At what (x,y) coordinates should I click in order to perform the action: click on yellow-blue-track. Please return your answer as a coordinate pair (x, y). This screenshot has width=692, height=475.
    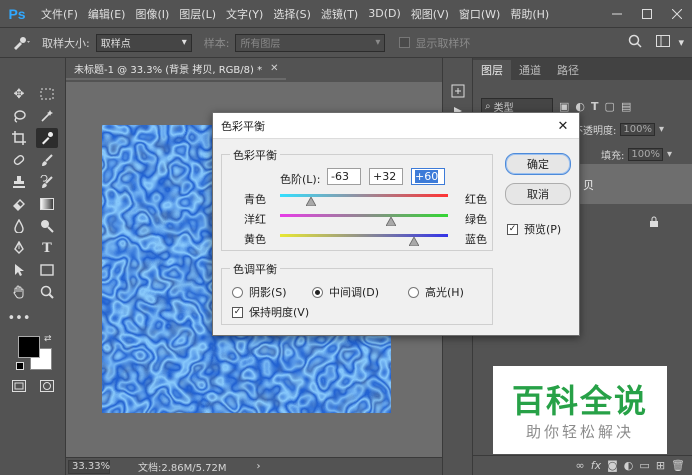
    Looking at the image, I should click on (364, 235).